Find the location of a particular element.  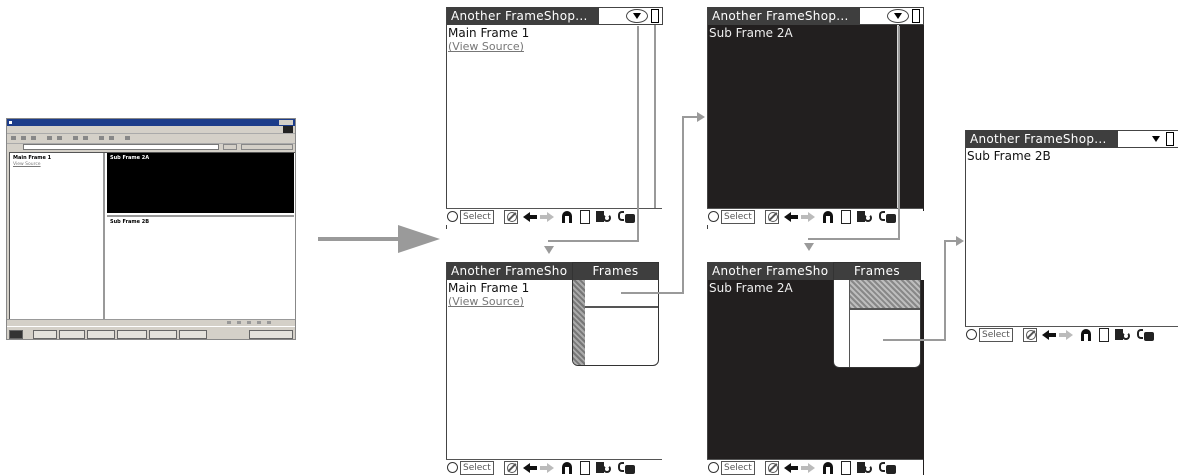

frames-popup: Frames is located at coordinates (615, 314).